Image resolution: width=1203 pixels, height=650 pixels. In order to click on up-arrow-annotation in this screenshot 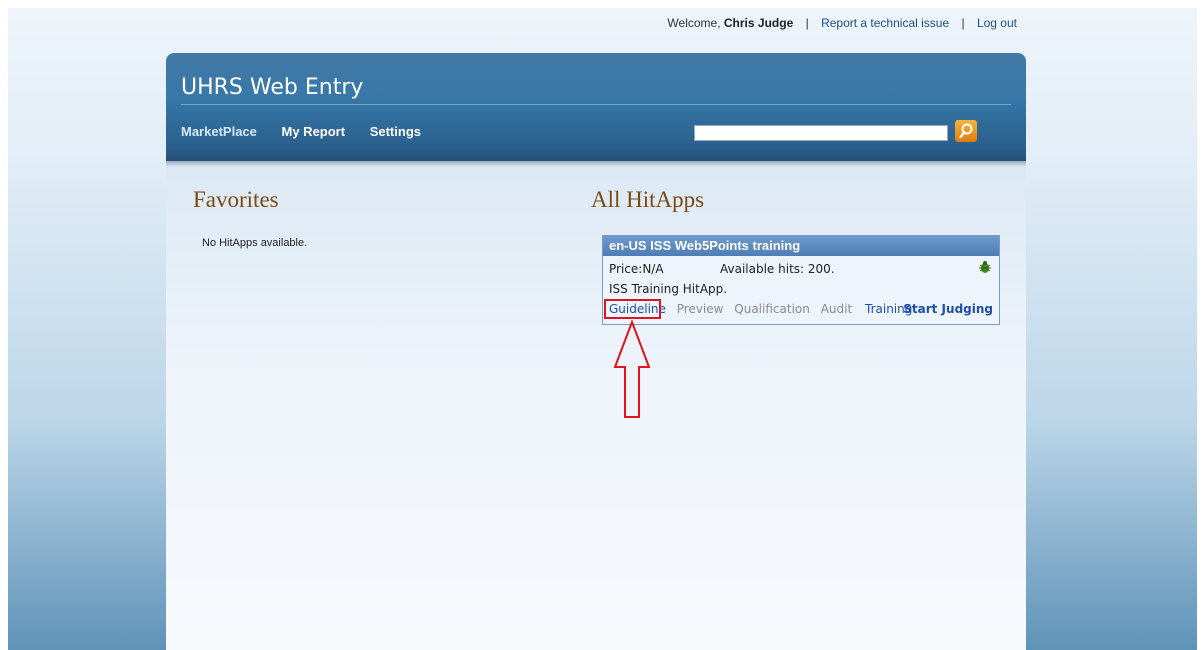, I will do `click(632, 369)`.